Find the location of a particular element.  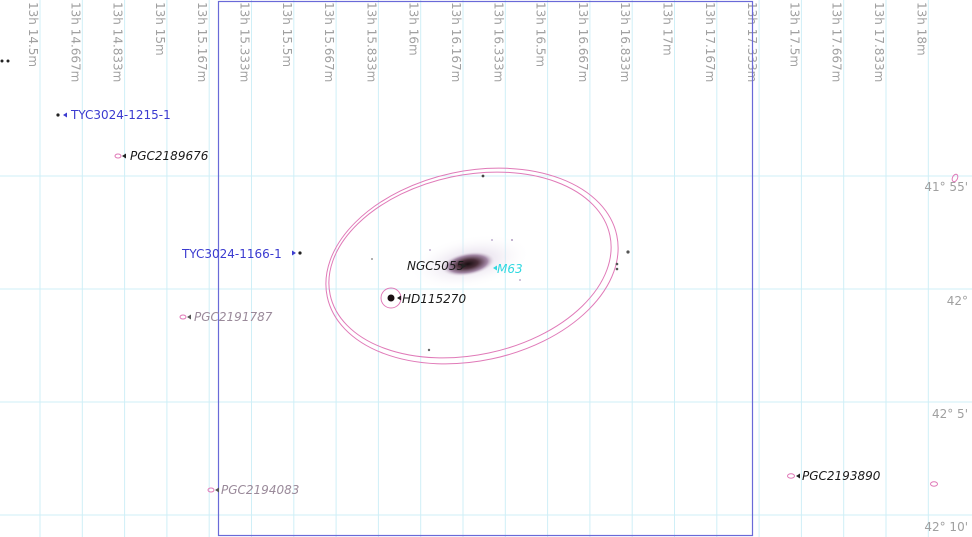

ra-tick-label: 13h 14.667m is located at coordinates (75, 42).